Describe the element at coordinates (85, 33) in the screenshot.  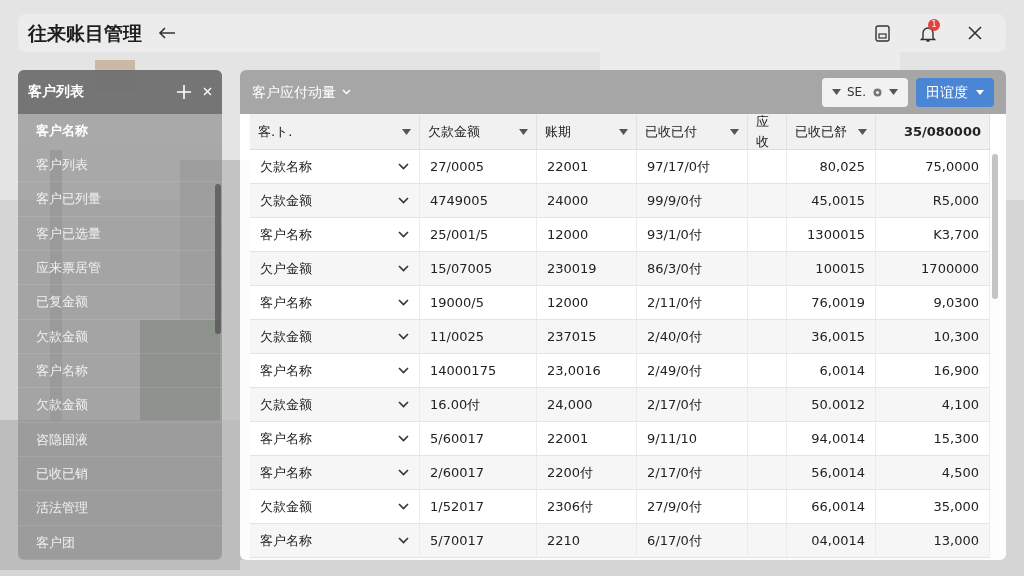
I see `window-title: 往来账目管理` at that location.